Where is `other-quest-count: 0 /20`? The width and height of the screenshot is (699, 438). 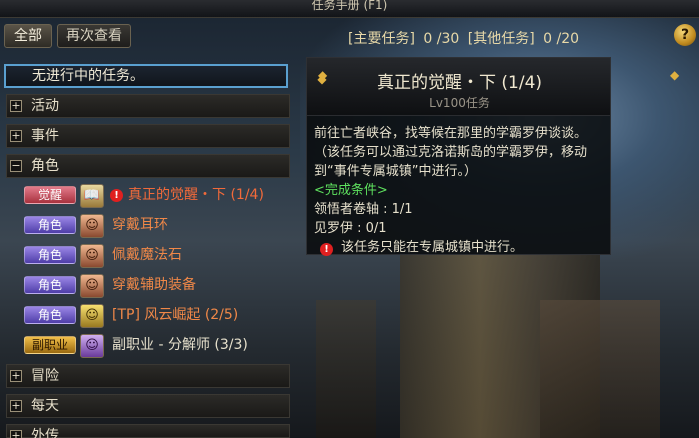 other-quest-count: 0 /20 is located at coordinates (561, 39).